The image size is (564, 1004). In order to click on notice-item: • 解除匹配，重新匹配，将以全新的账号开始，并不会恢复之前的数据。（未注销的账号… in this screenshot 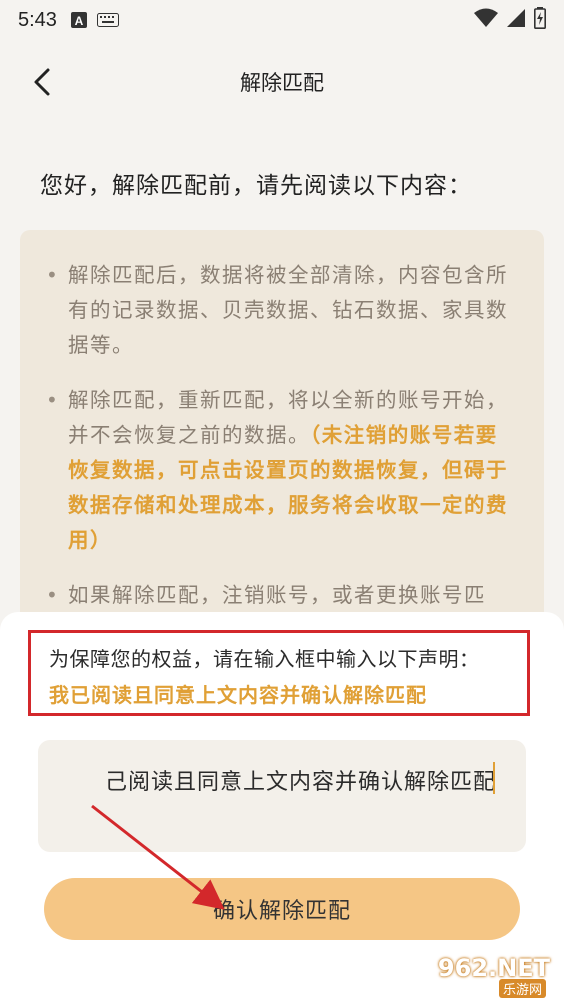, I will do `click(282, 470)`.